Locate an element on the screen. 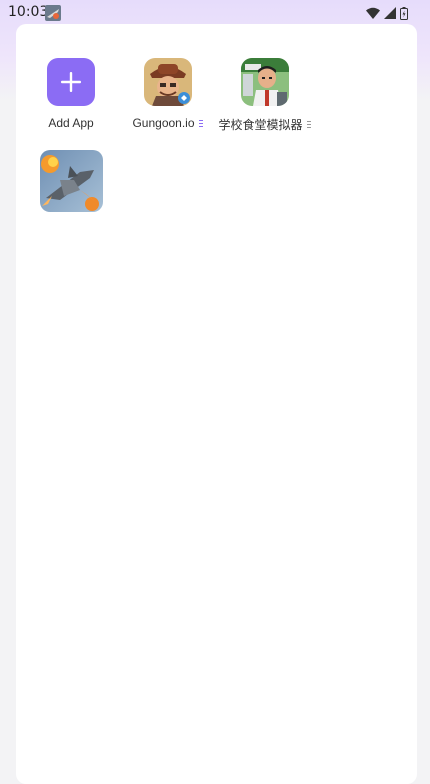 This screenshot has width=430, height=784. status-bar: 10:03 is located at coordinates (215, 13).